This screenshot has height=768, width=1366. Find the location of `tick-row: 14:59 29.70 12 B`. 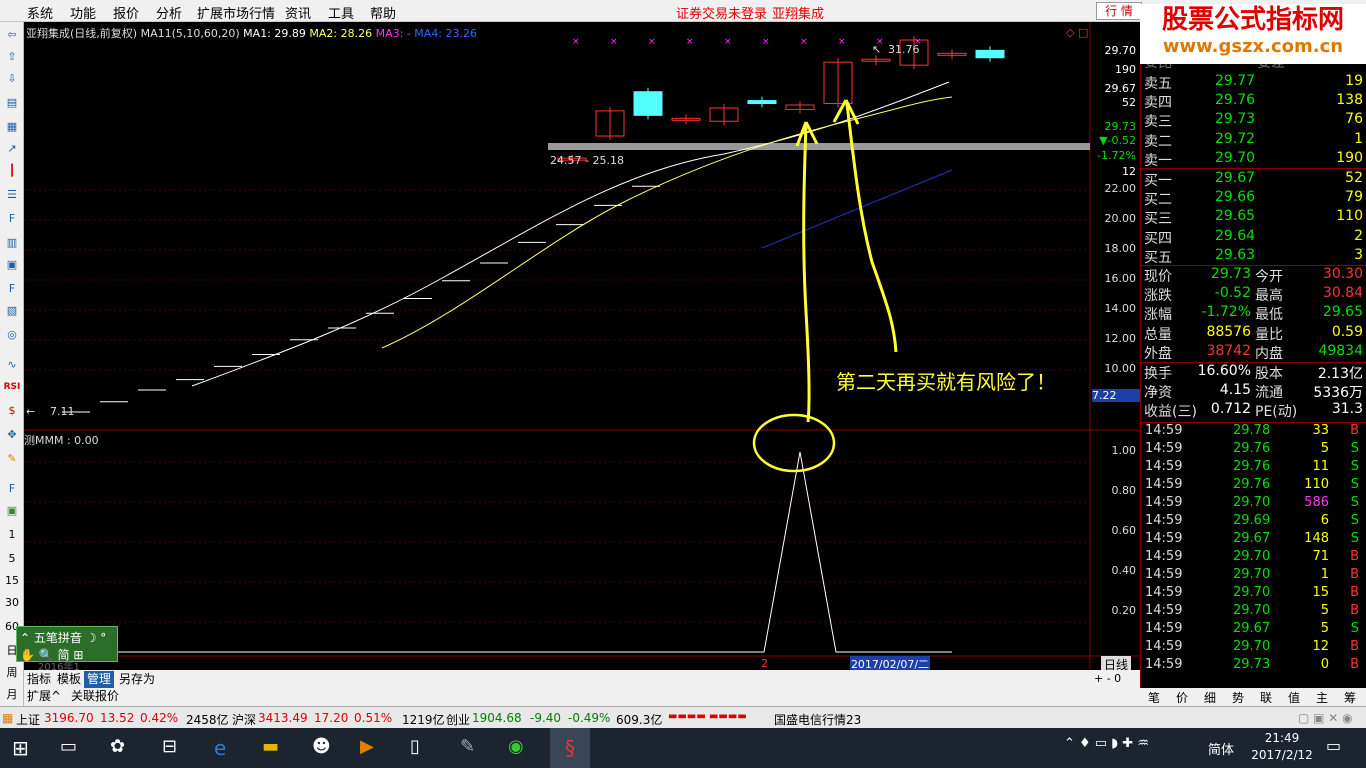

tick-row: 14:59 29.70 12 B is located at coordinates (1253, 648).